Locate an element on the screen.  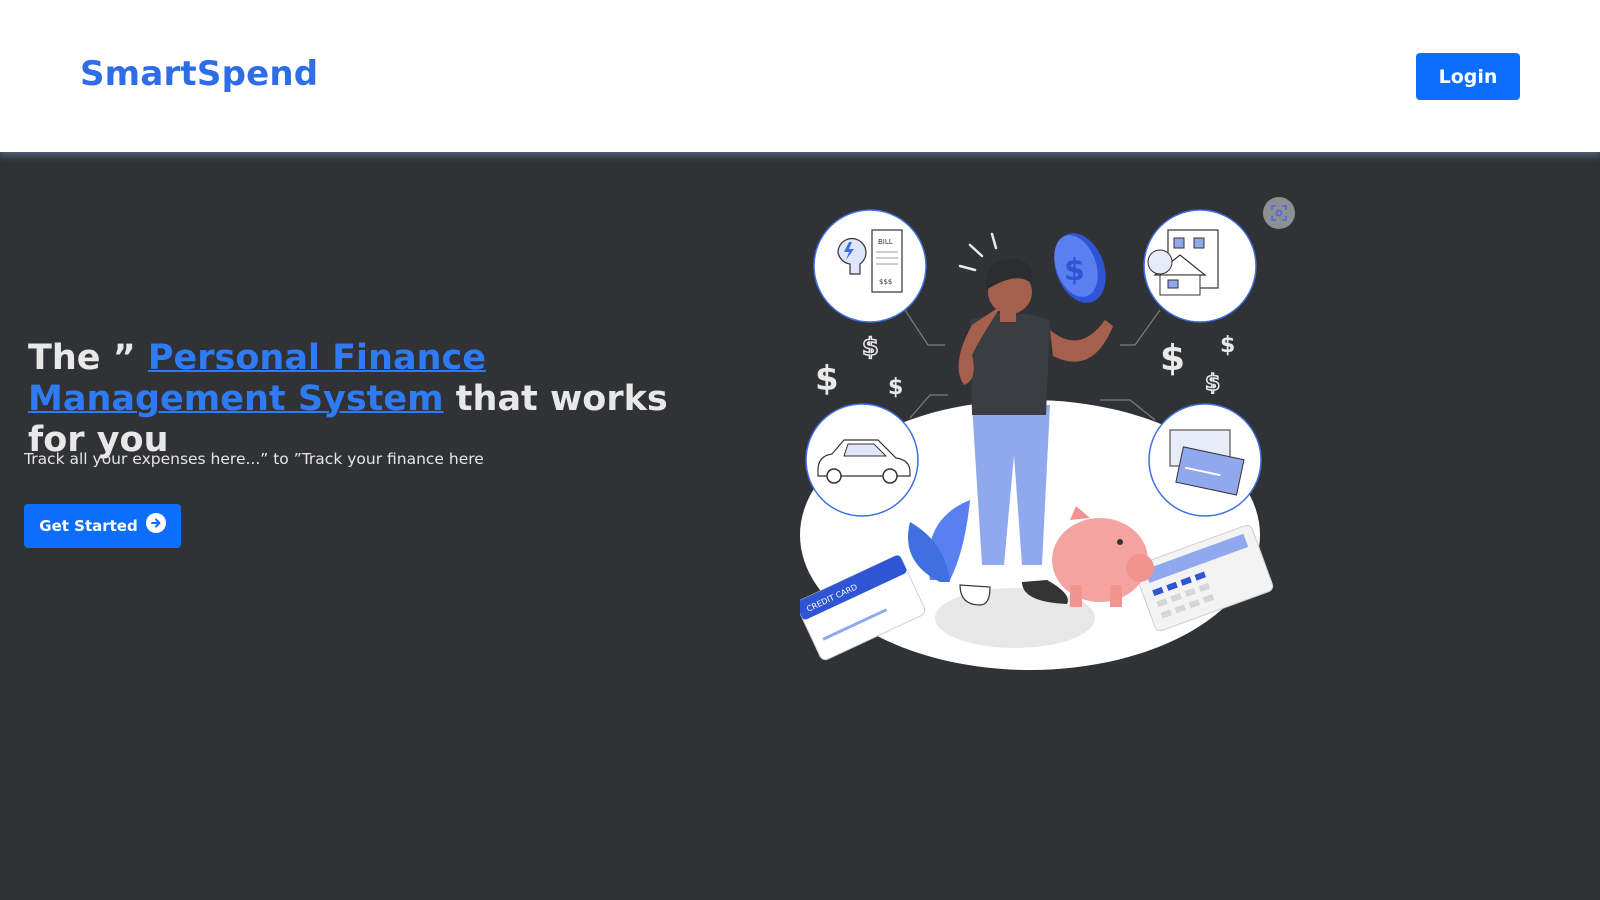
hero-title-prefix: The ” is located at coordinates (88, 358).